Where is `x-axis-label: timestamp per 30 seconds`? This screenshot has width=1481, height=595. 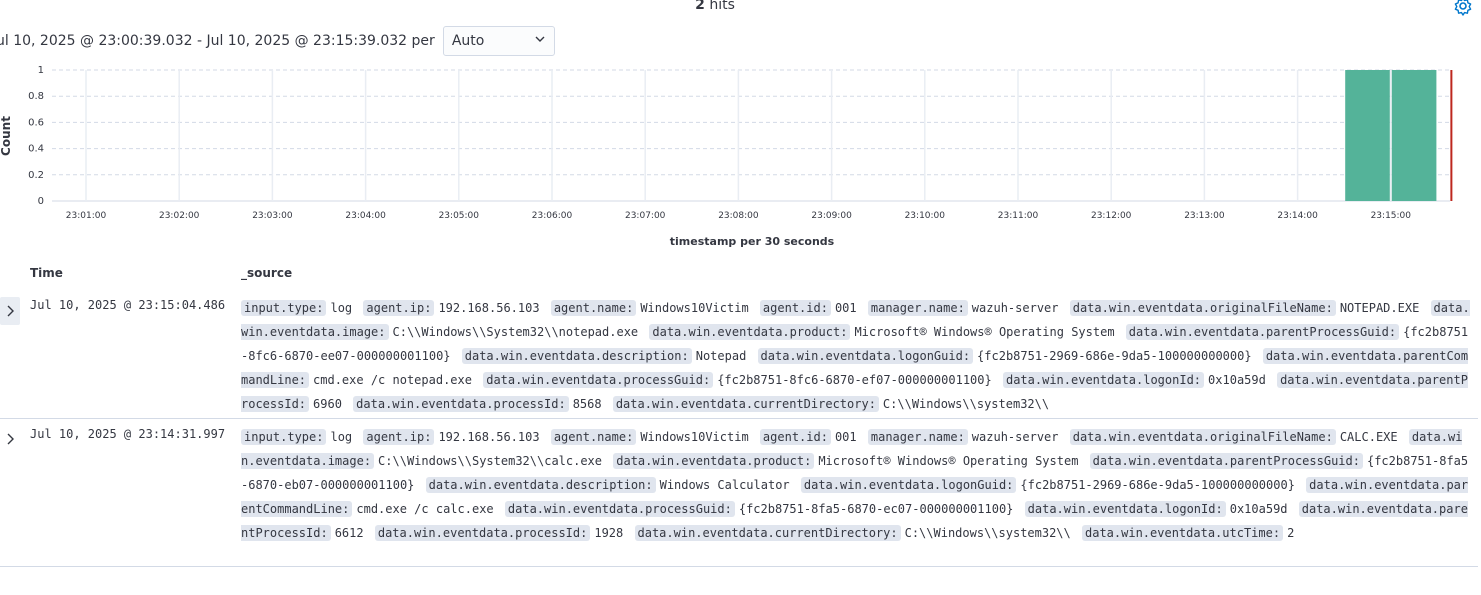
x-axis-label: timestamp per 30 seconds is located at coordinates (752, 241).